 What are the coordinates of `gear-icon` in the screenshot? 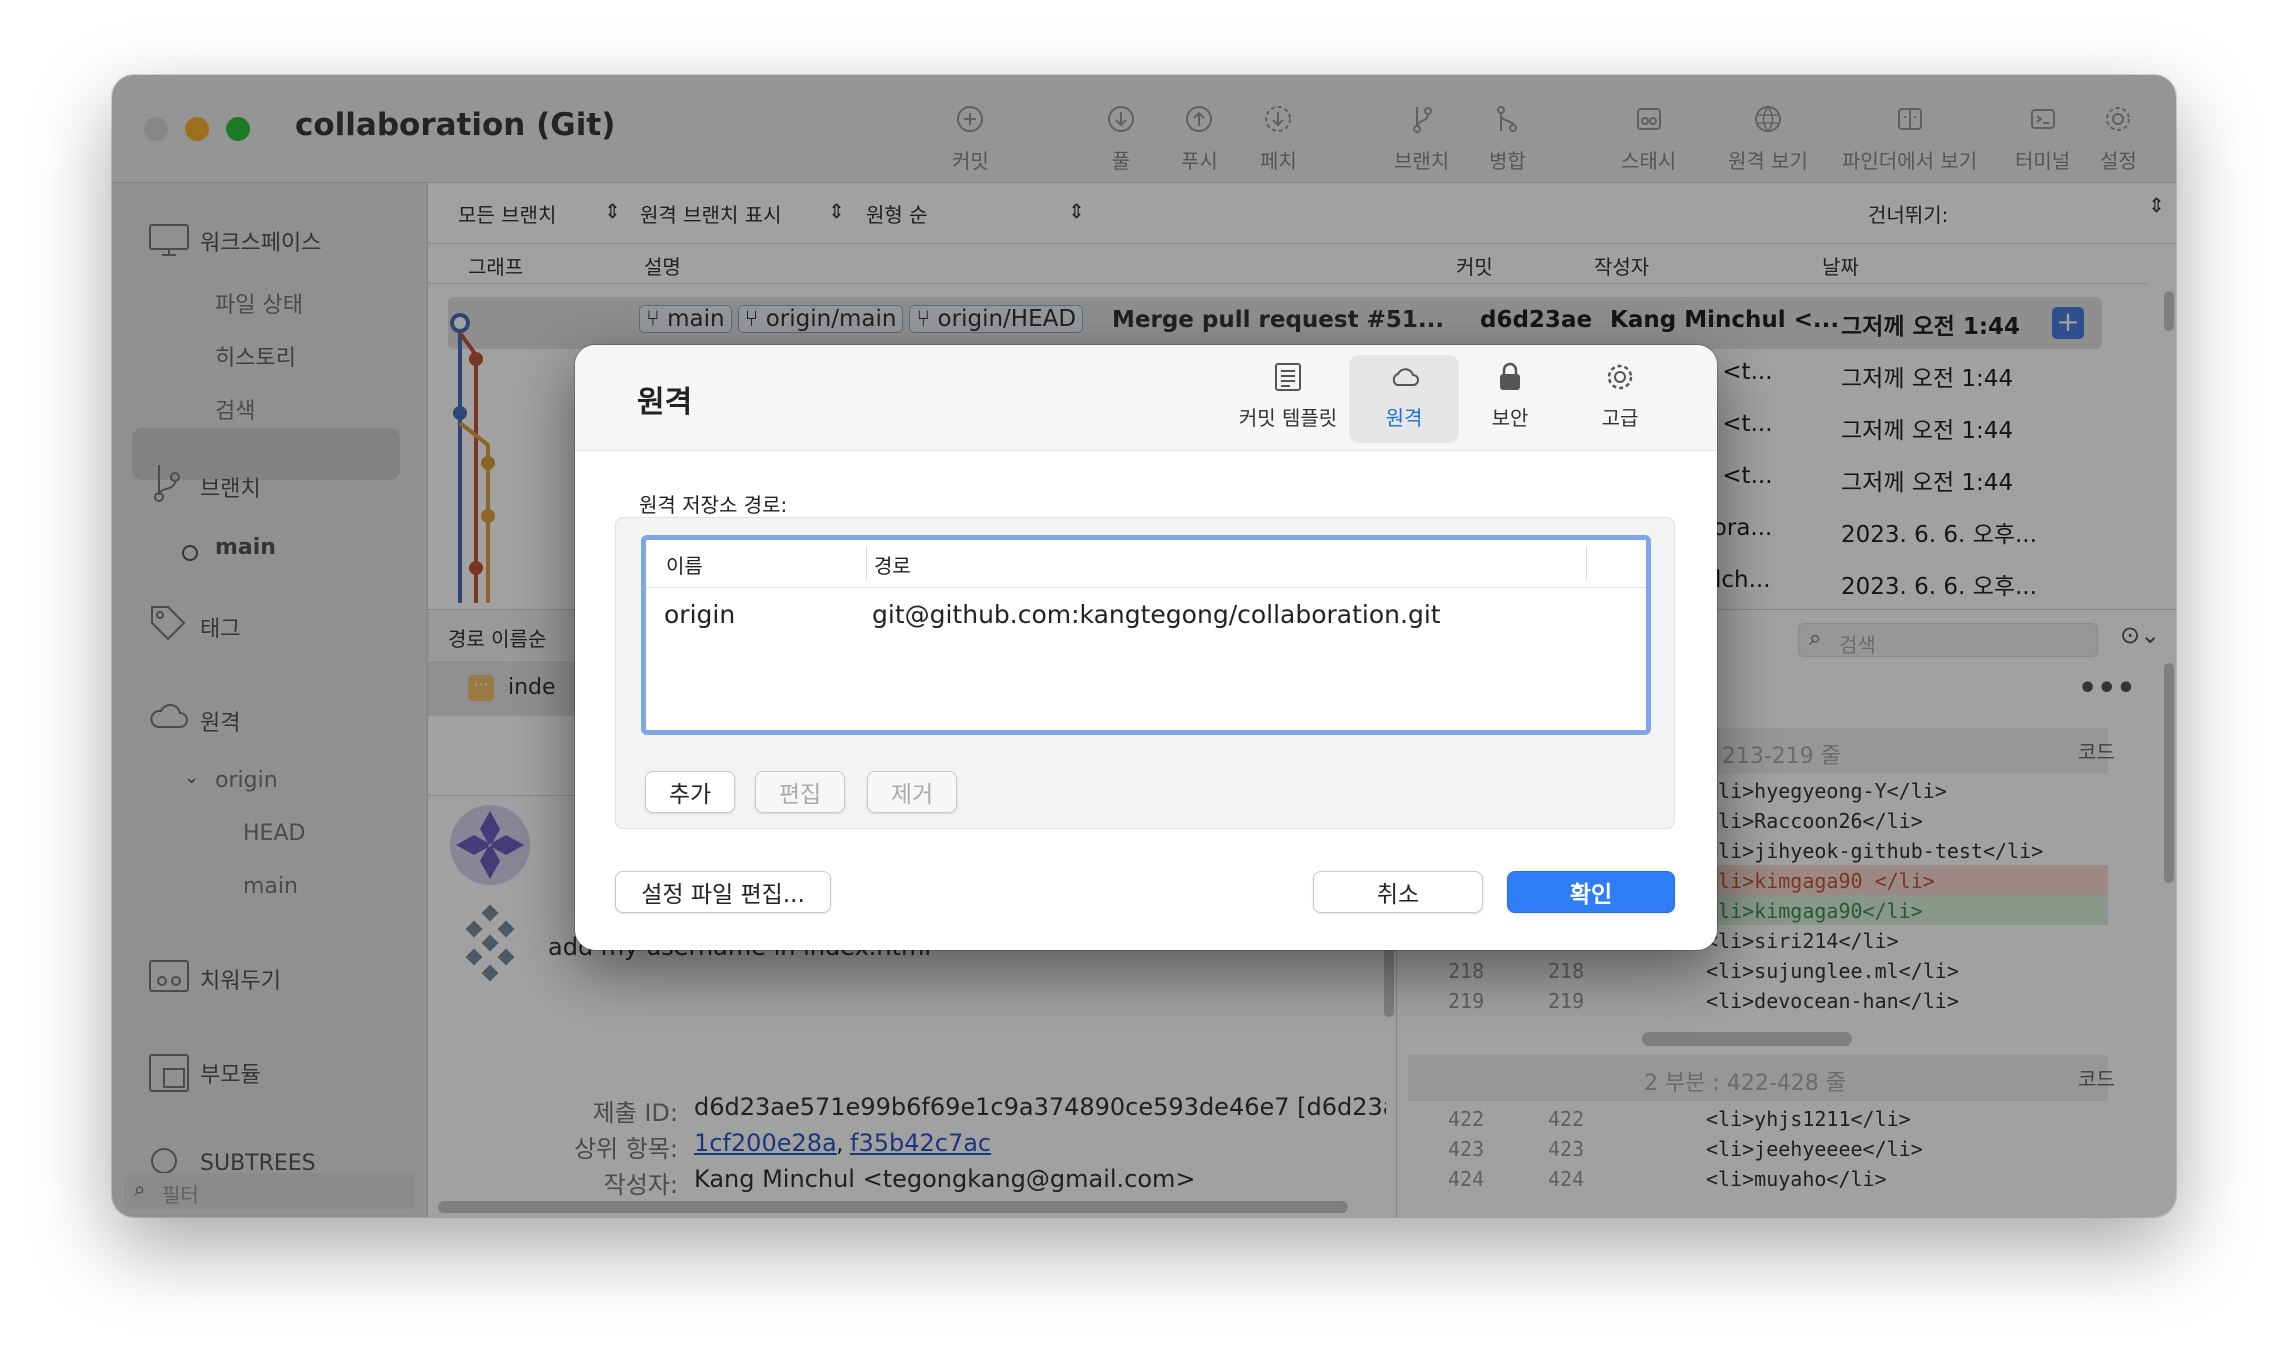 It's located at (1620, 377).